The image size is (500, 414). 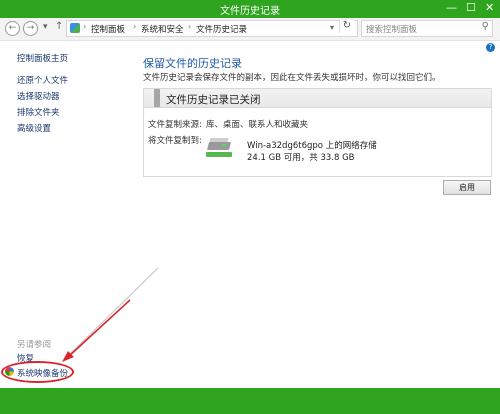 What do you see at coordinates (110, 314) in the screenshot?
I see `annotation-arrow` at bounding box center [110, 314].